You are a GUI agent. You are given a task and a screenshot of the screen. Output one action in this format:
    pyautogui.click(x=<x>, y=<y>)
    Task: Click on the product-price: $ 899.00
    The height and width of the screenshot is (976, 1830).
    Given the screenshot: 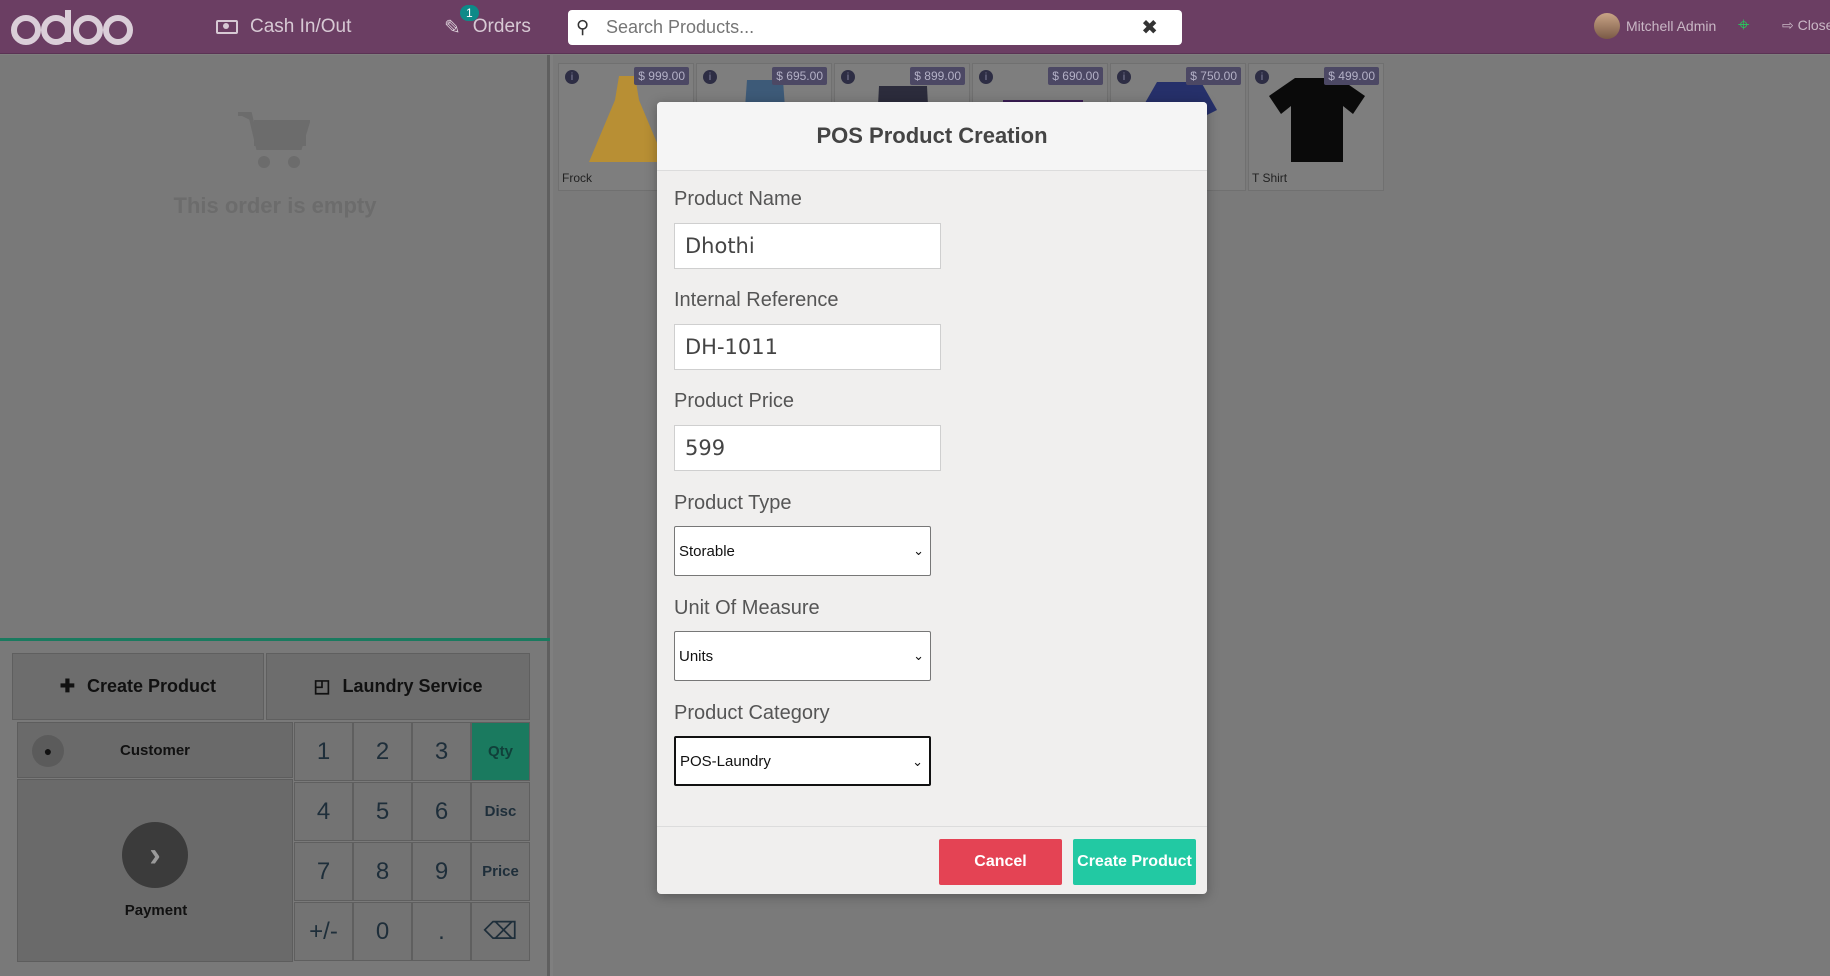 What is the action you would take?
    pyautogui.click(x=937, y=76)
    